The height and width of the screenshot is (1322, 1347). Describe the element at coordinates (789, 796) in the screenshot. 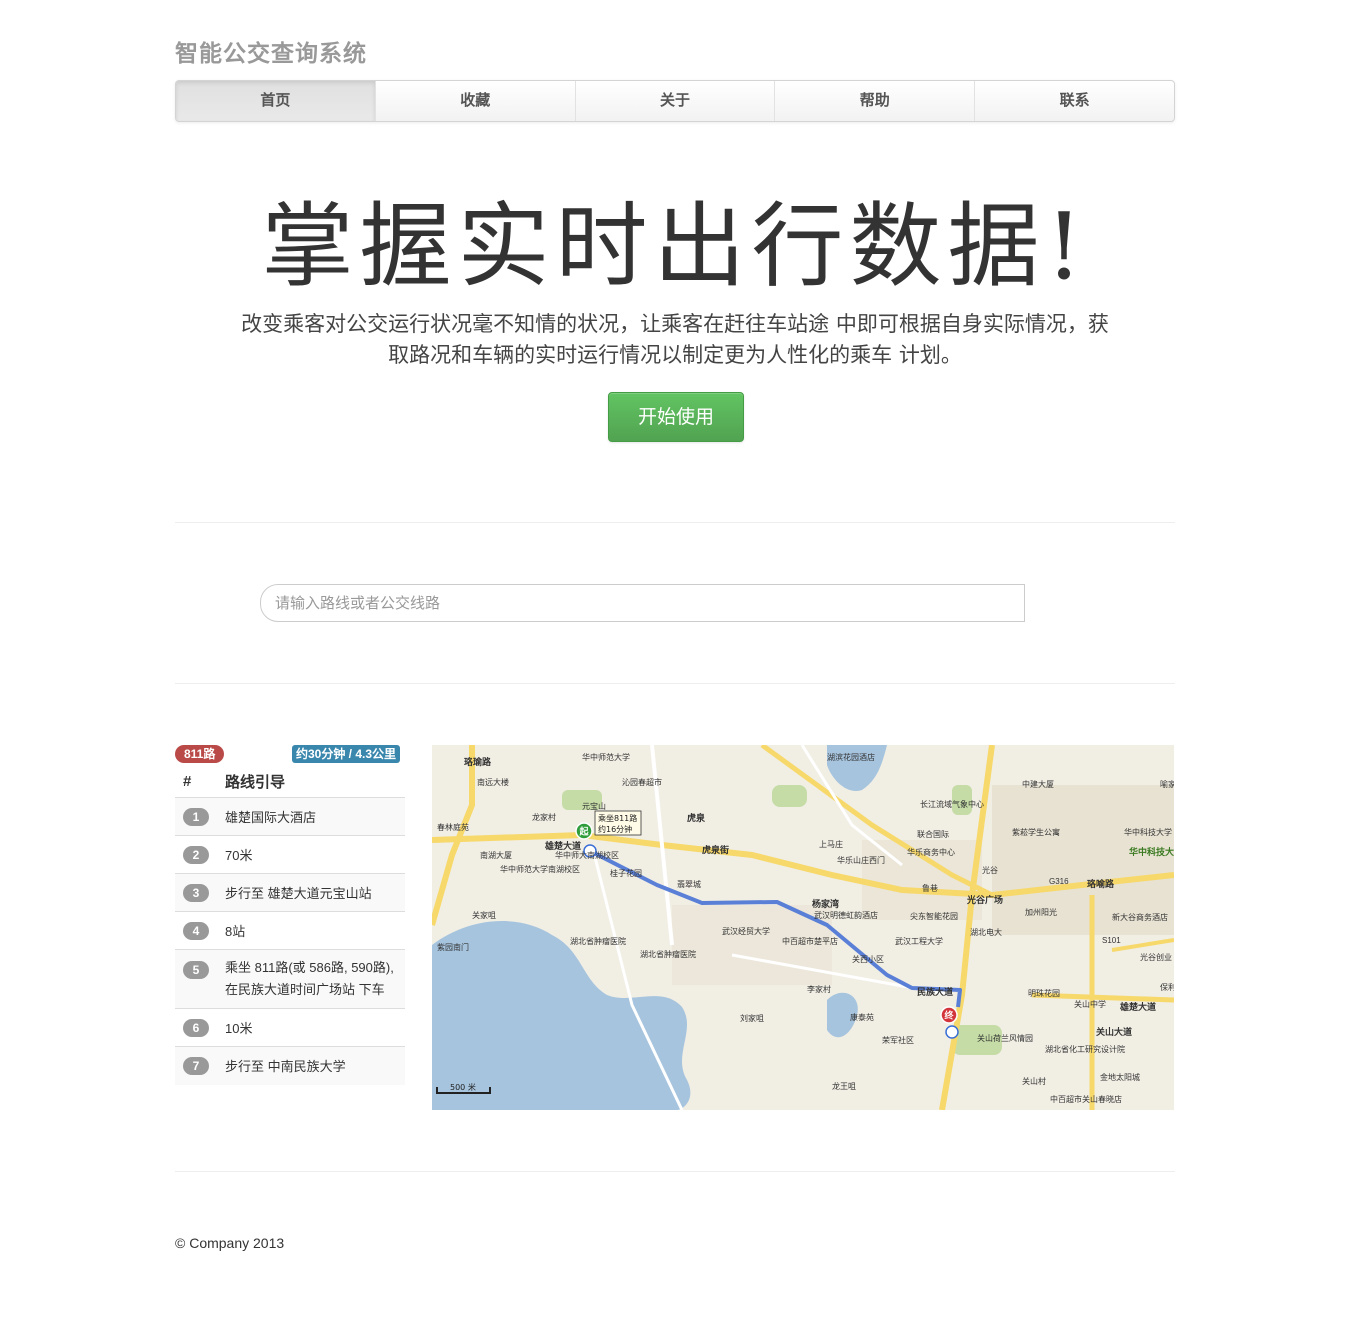

I see `park-area` at that location.